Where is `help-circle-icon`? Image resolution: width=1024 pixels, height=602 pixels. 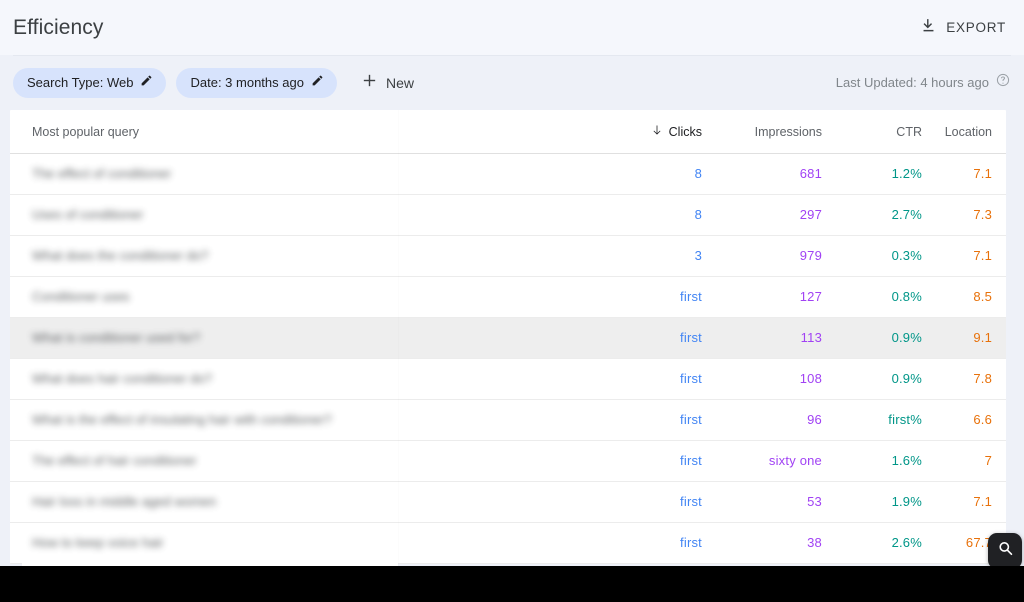 help-circle-icon is located at coordinates (1003, 82).